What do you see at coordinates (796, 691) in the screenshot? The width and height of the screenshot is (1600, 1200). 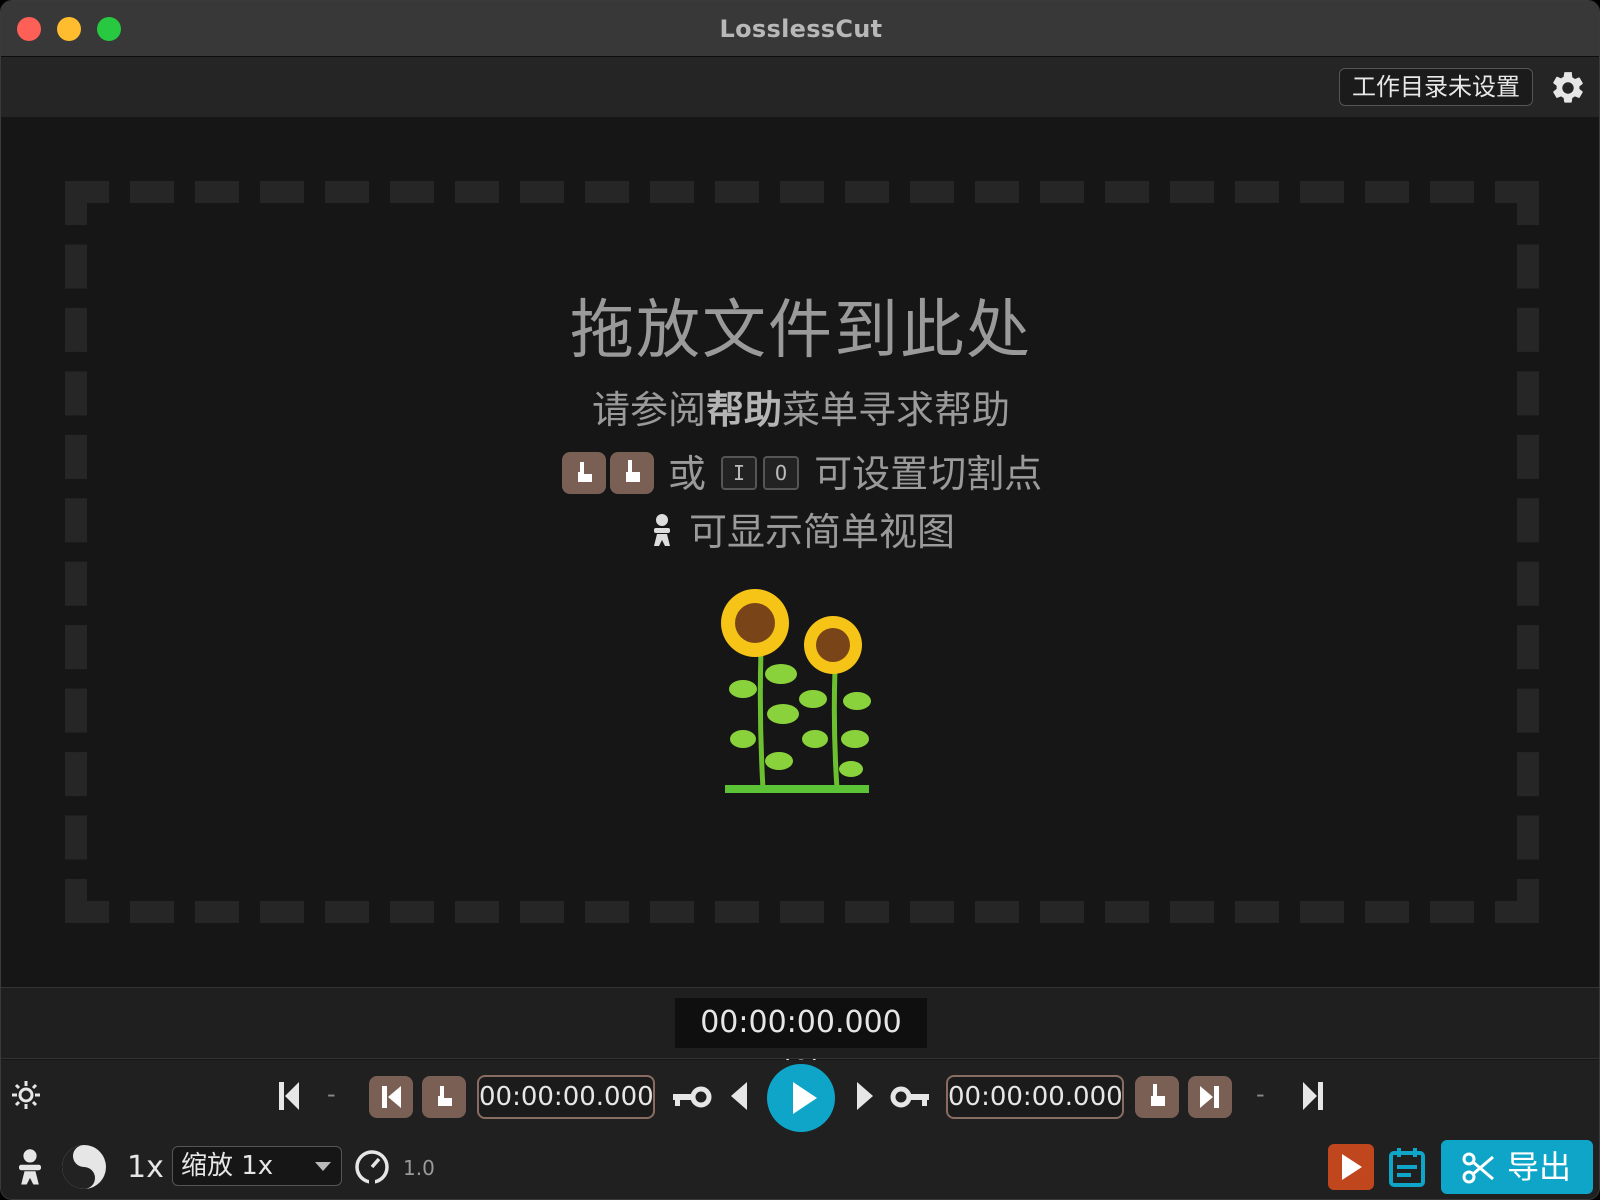 I see `sunflower-illustration` at bounding box center [796, 691].